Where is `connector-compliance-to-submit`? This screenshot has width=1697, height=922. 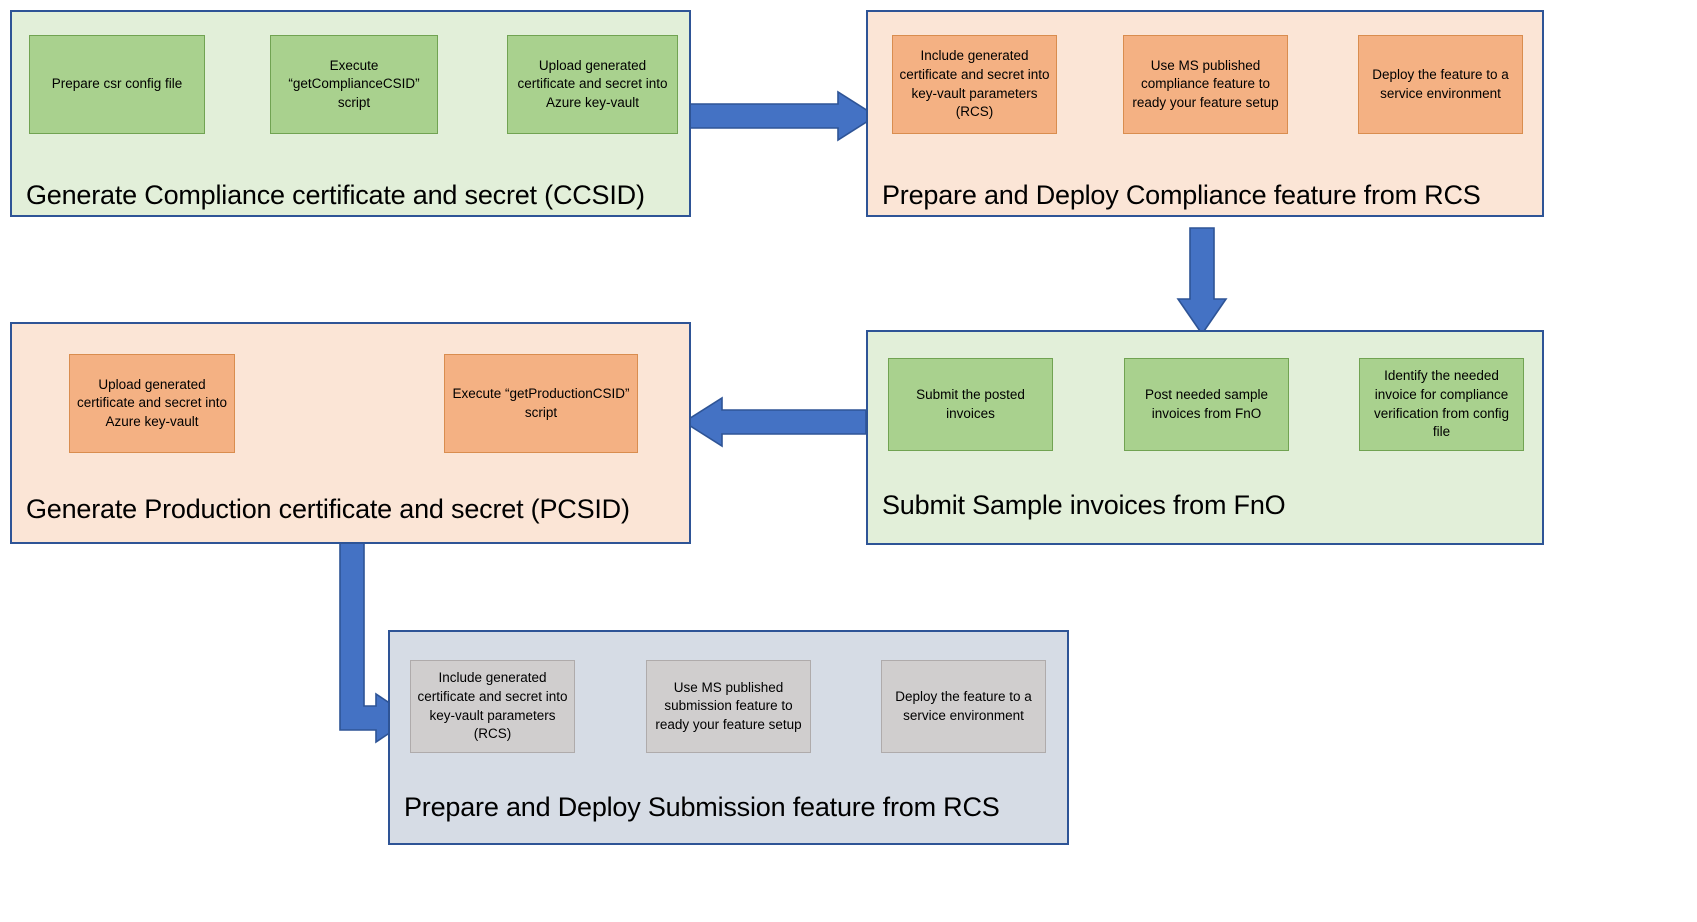 connector-compliance-to-submit is located at coordinates (1202, 281).